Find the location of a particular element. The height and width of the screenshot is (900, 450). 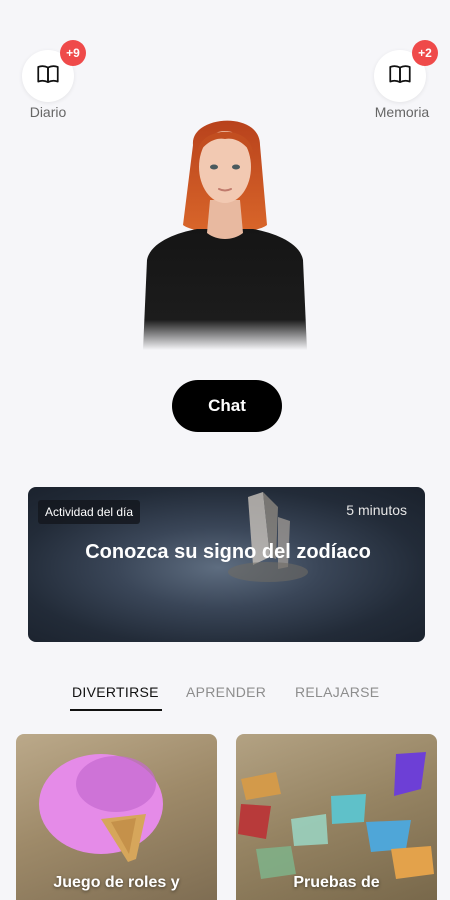

chat-button: Chat is located at coordinates (227, 406).